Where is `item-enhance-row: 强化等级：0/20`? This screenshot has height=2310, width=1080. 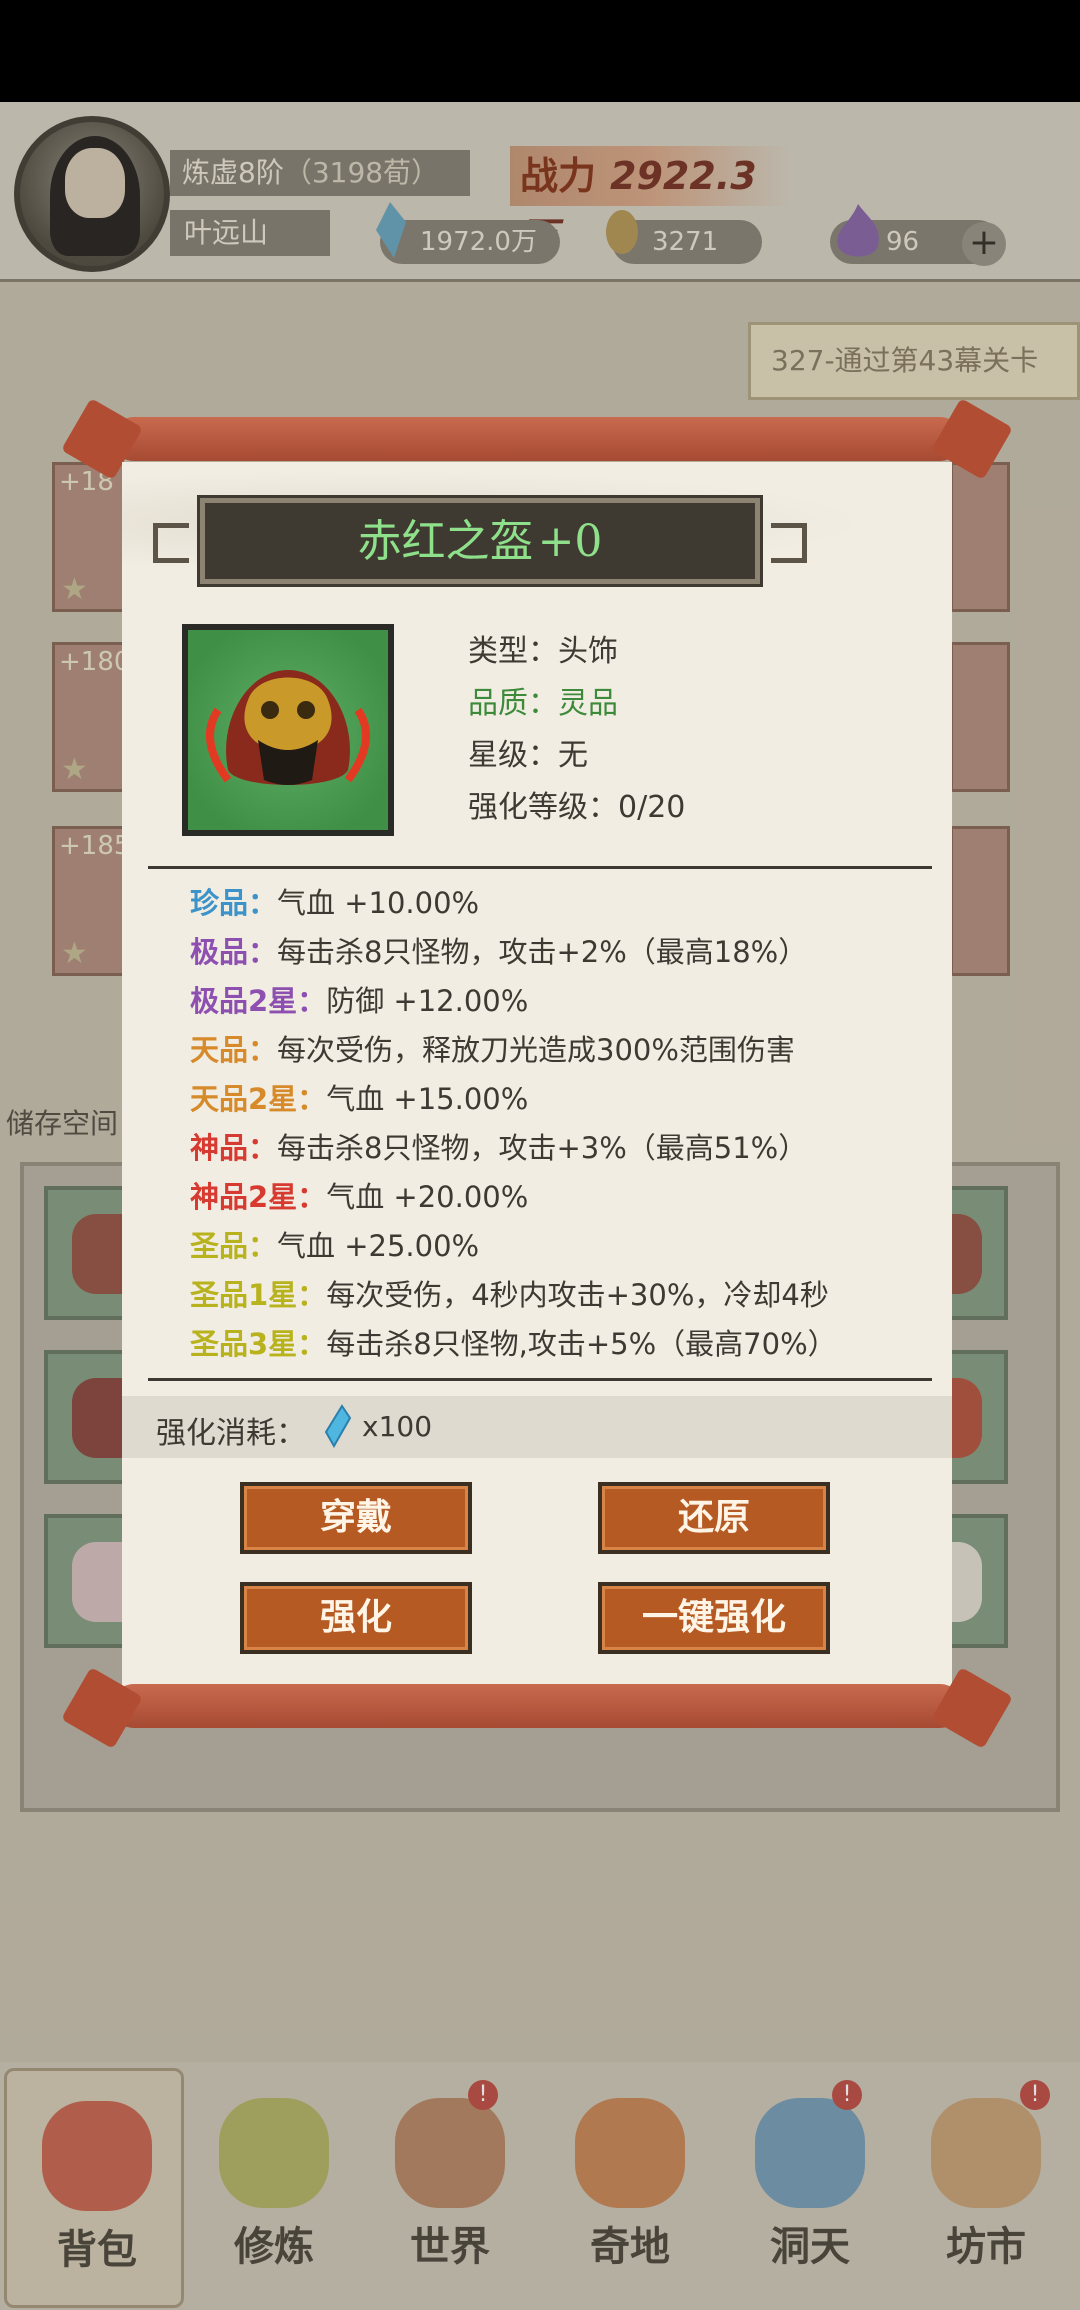
item-enhance-row: 强化等级：0/20 is located at coordinates (576, 804).